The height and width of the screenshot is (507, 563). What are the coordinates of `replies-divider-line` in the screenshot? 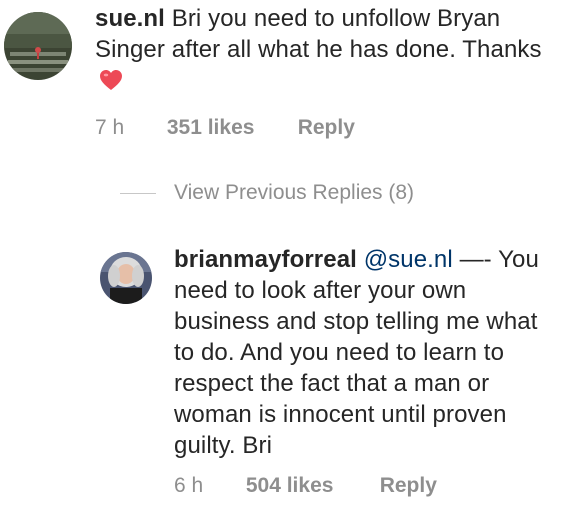 It's located at (138, 193).